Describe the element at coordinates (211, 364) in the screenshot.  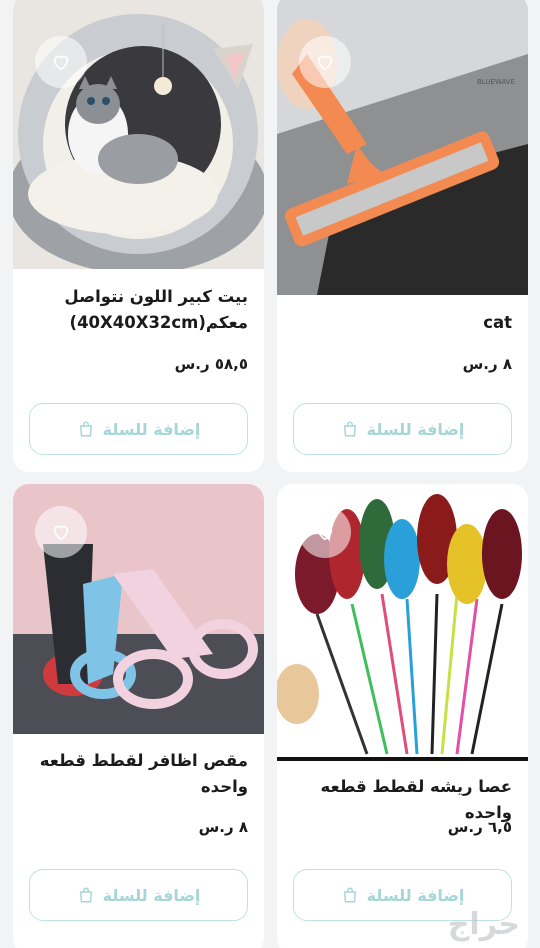
I see `product-price: ٥٨,٥ ر.س` at that location.